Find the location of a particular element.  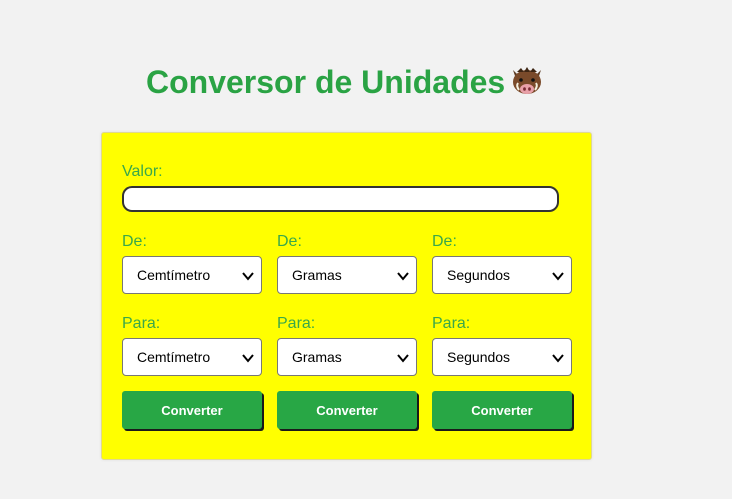

from-select-length-value: Cemtímetro is located at coordinates (174, 275).